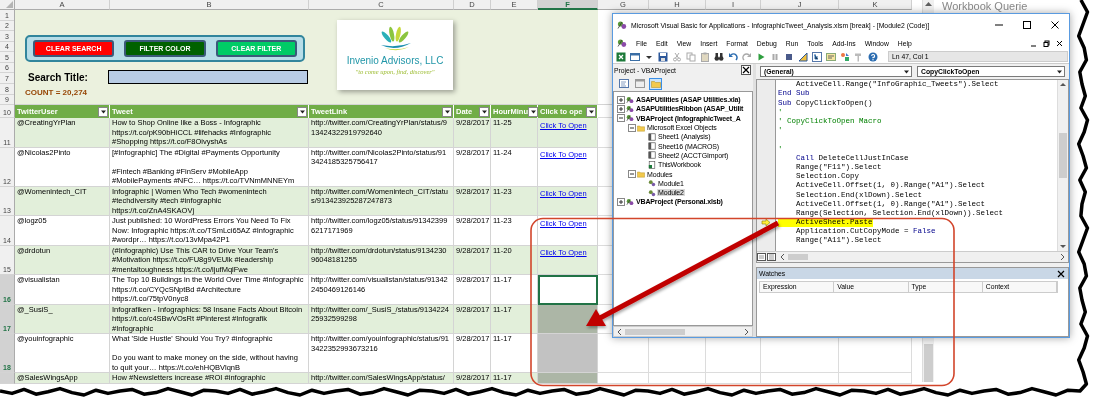 This screenshot has height=405, width=1104. Describe the element at coordinates (1046, 43) in the screenshot. I see `restore-icon` at that location.